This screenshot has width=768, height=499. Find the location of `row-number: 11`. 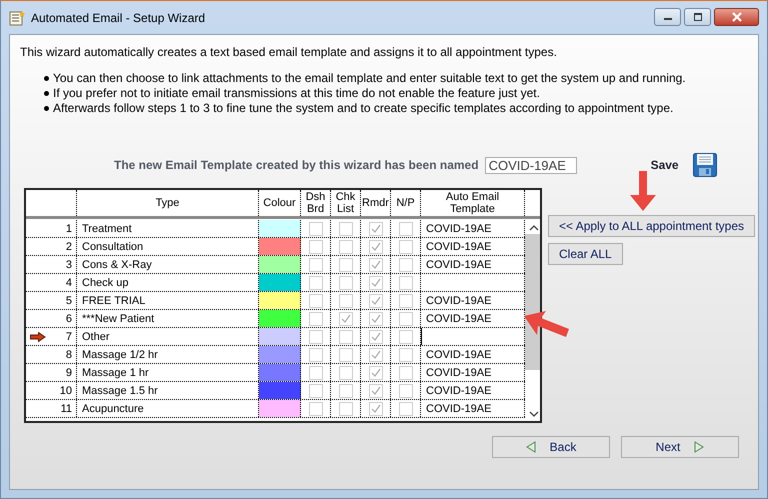

row-number: 11 is located at coordinates (66, 408).